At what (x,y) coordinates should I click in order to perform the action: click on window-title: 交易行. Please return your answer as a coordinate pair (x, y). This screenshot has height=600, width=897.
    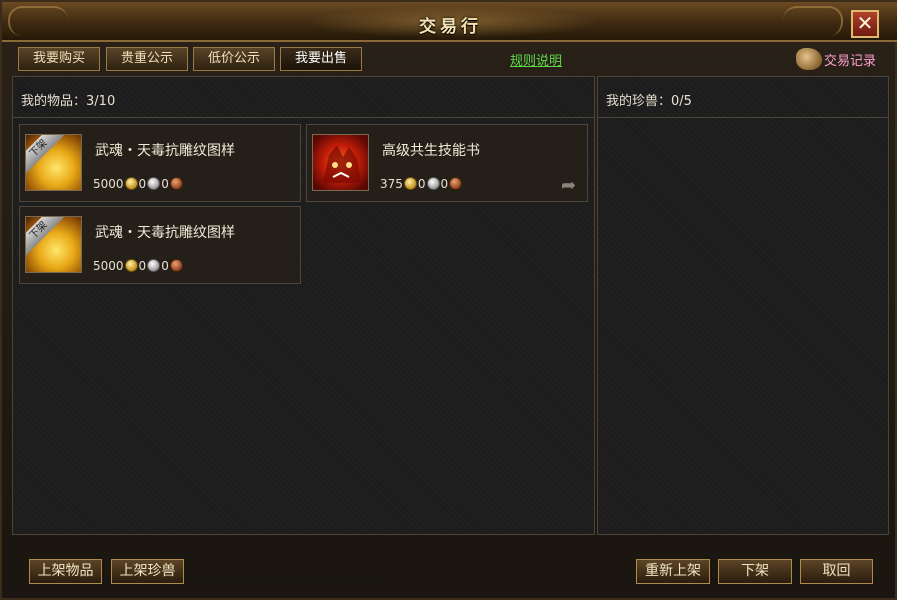
    Looking at the image, I should click on (450, 27).